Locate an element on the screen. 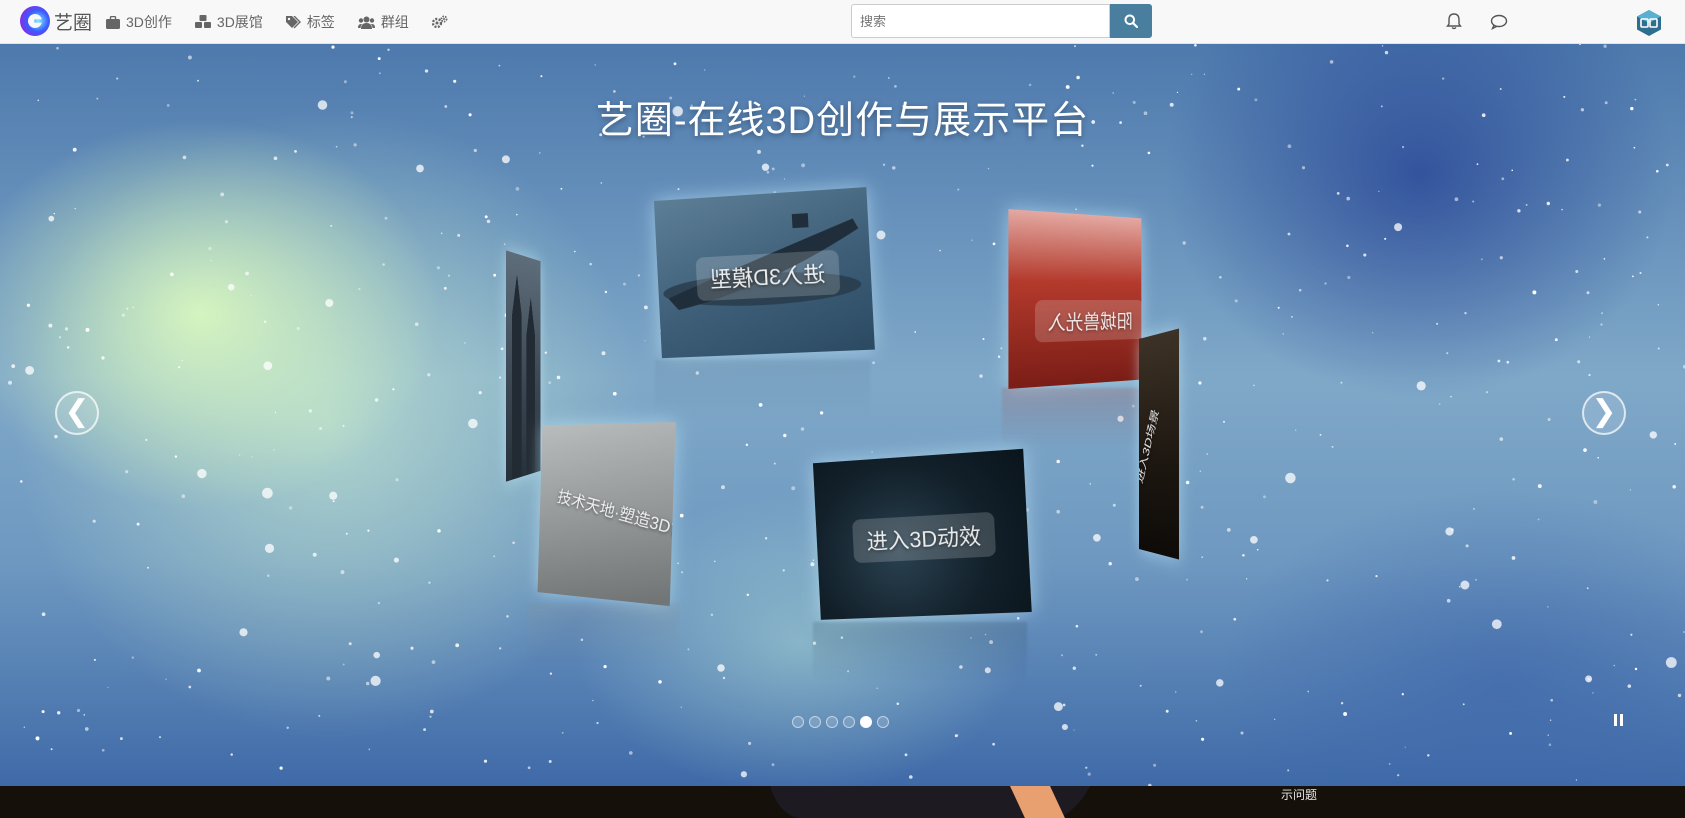  brand-logo-icon is located at coordinates (35, 21).